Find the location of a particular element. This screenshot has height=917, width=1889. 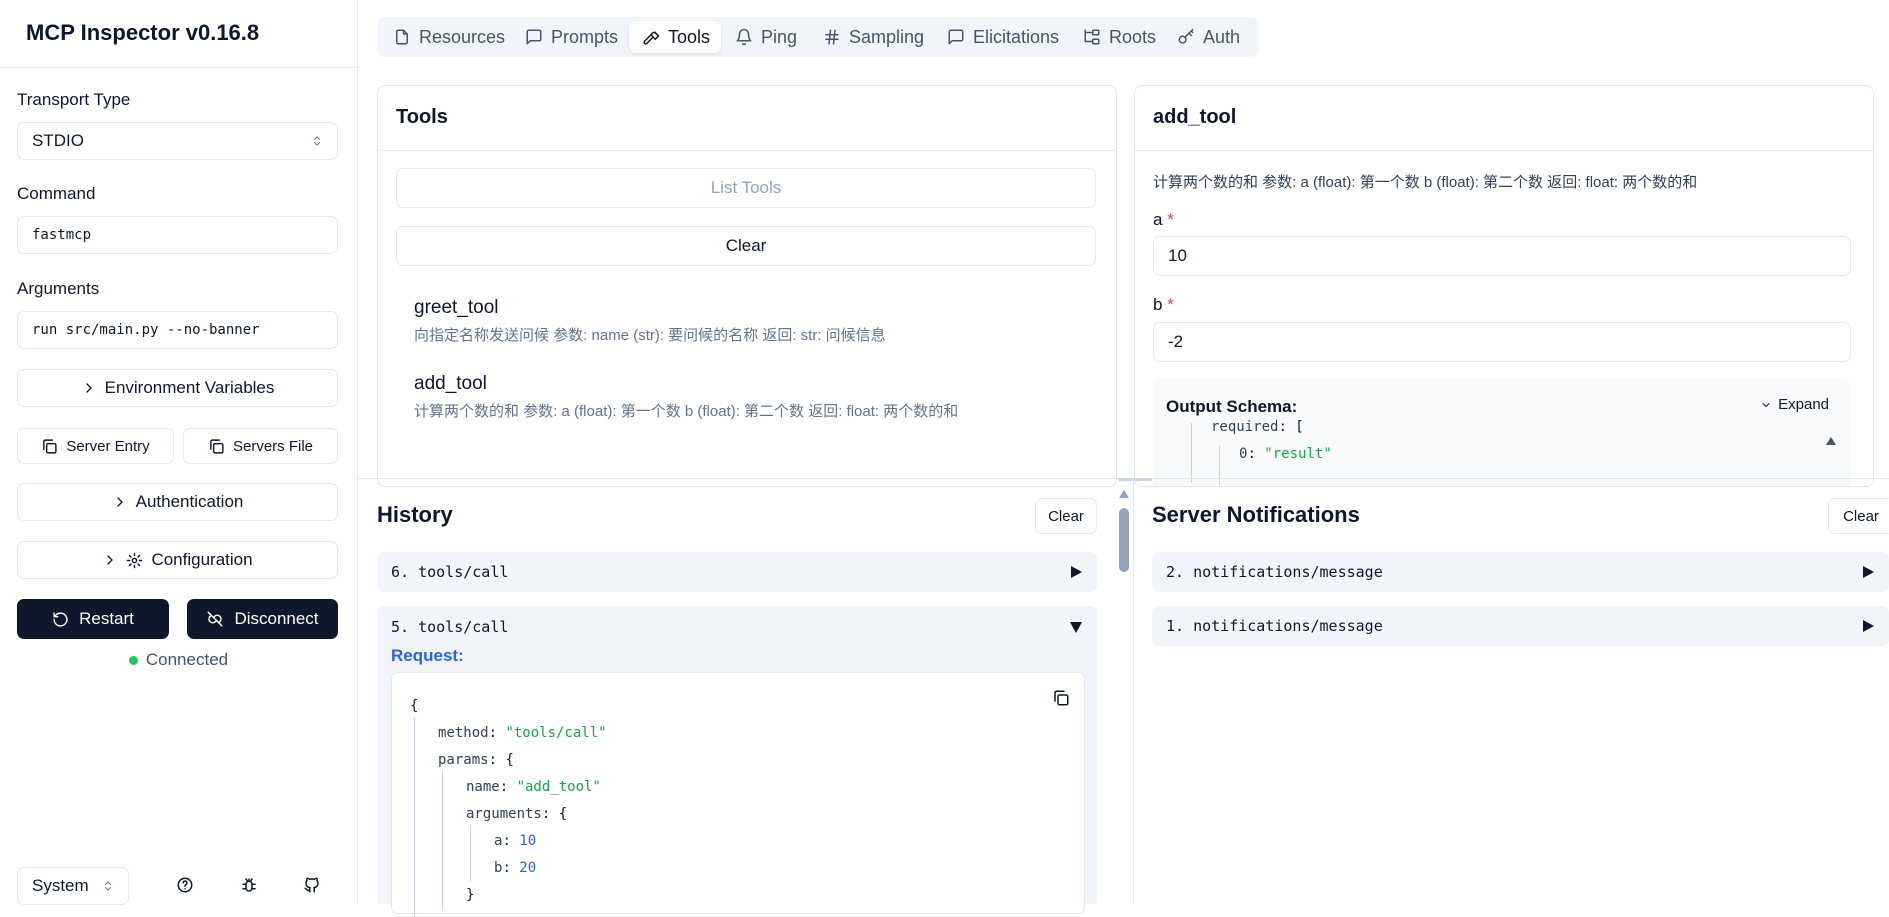

schema-line-item: 0: "result" is located at coordinates (1285, 454).